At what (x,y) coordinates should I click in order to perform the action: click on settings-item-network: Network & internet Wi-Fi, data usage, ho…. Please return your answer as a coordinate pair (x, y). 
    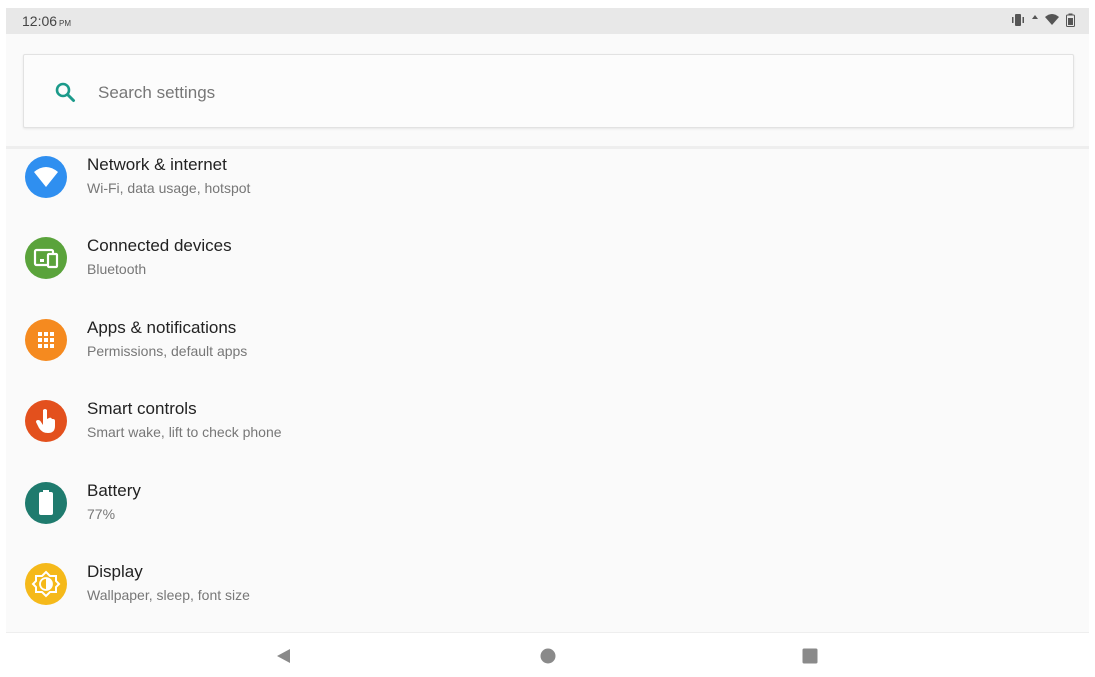
    Looking at the image, I should click on (547, 188).